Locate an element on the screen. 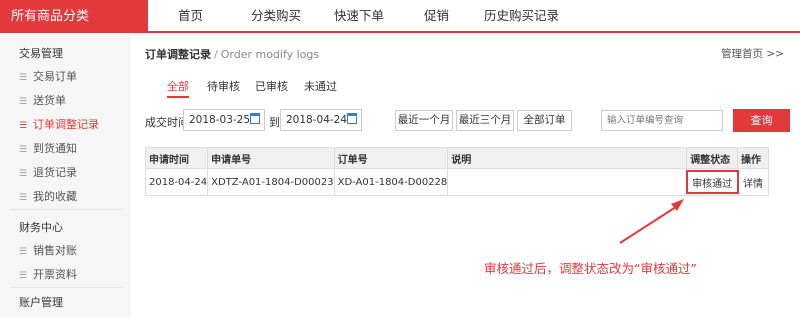 This screenshot has width=800, height=317. nav-quick-order: 快速下单 is located at coordinates (359, 15).